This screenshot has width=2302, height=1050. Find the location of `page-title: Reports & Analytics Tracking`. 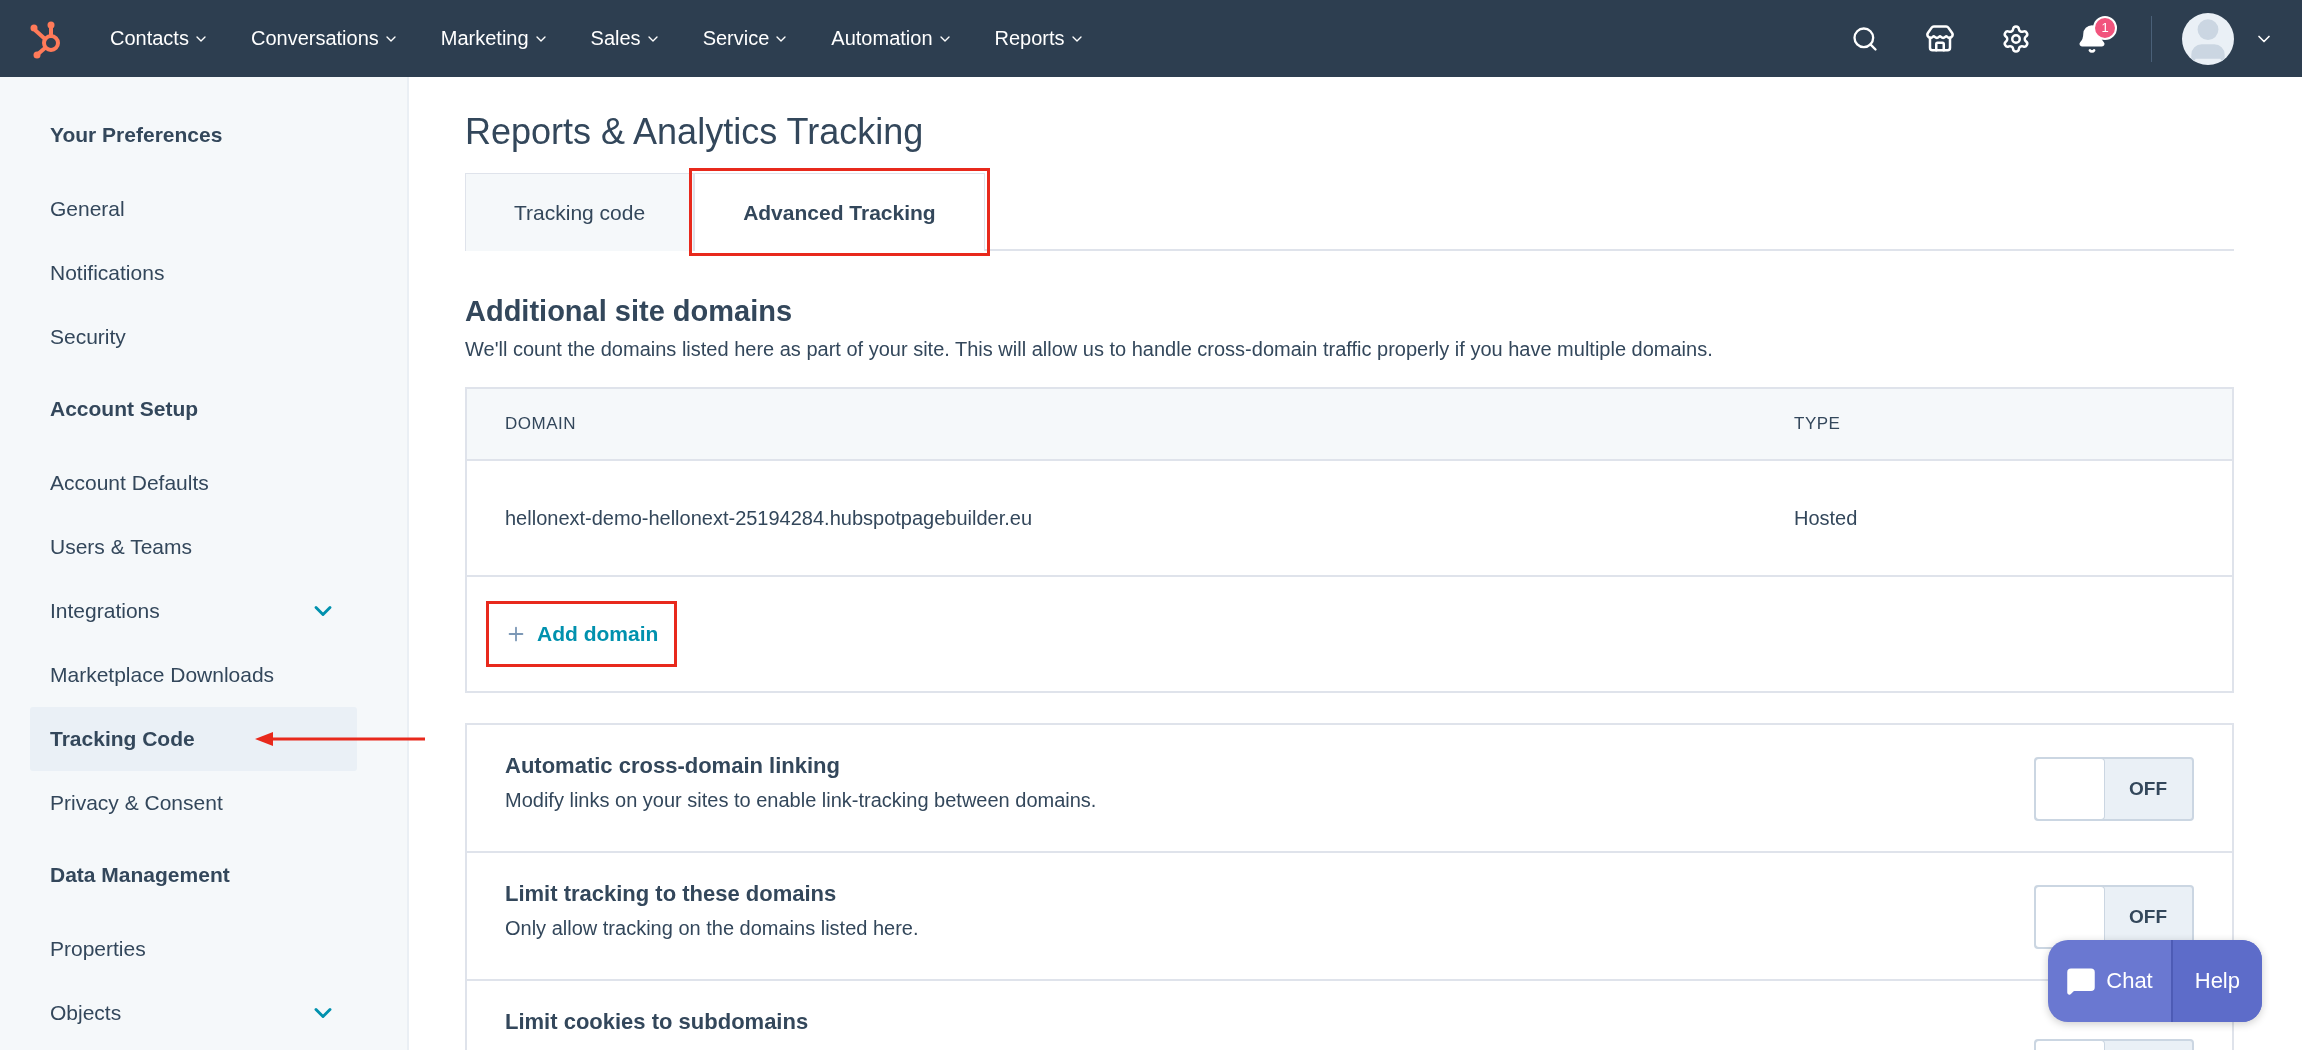

page-title: Reports & Analytics Tracking is located at coordinates (695, 132).